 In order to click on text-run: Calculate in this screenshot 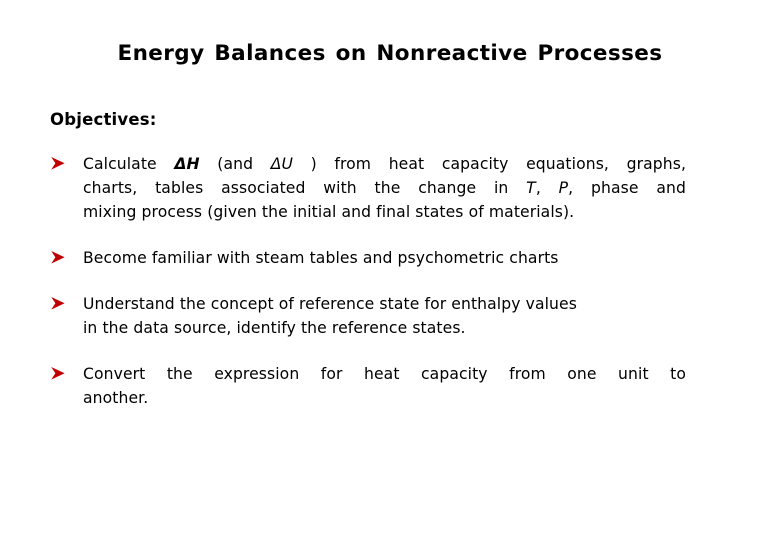, I will do `click(129, 164)`.